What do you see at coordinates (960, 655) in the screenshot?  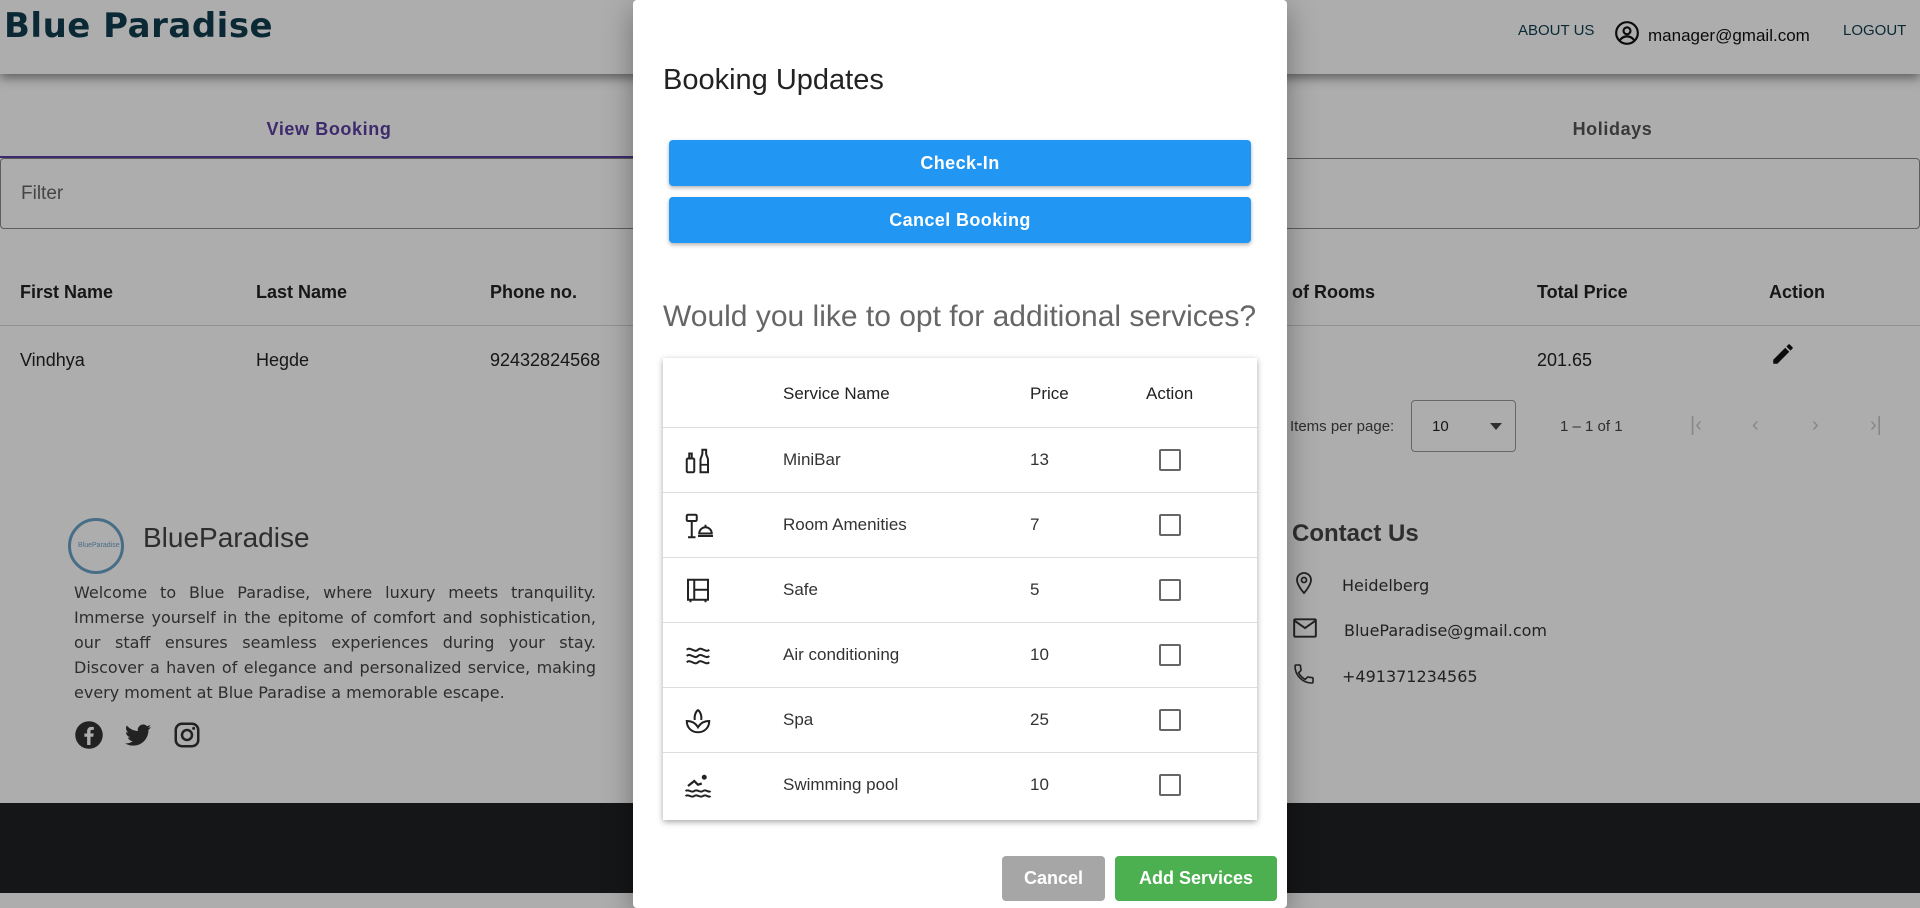 I see `service-row-air-conditioning: Air conditioning 10` at bounding box center [960, 655].